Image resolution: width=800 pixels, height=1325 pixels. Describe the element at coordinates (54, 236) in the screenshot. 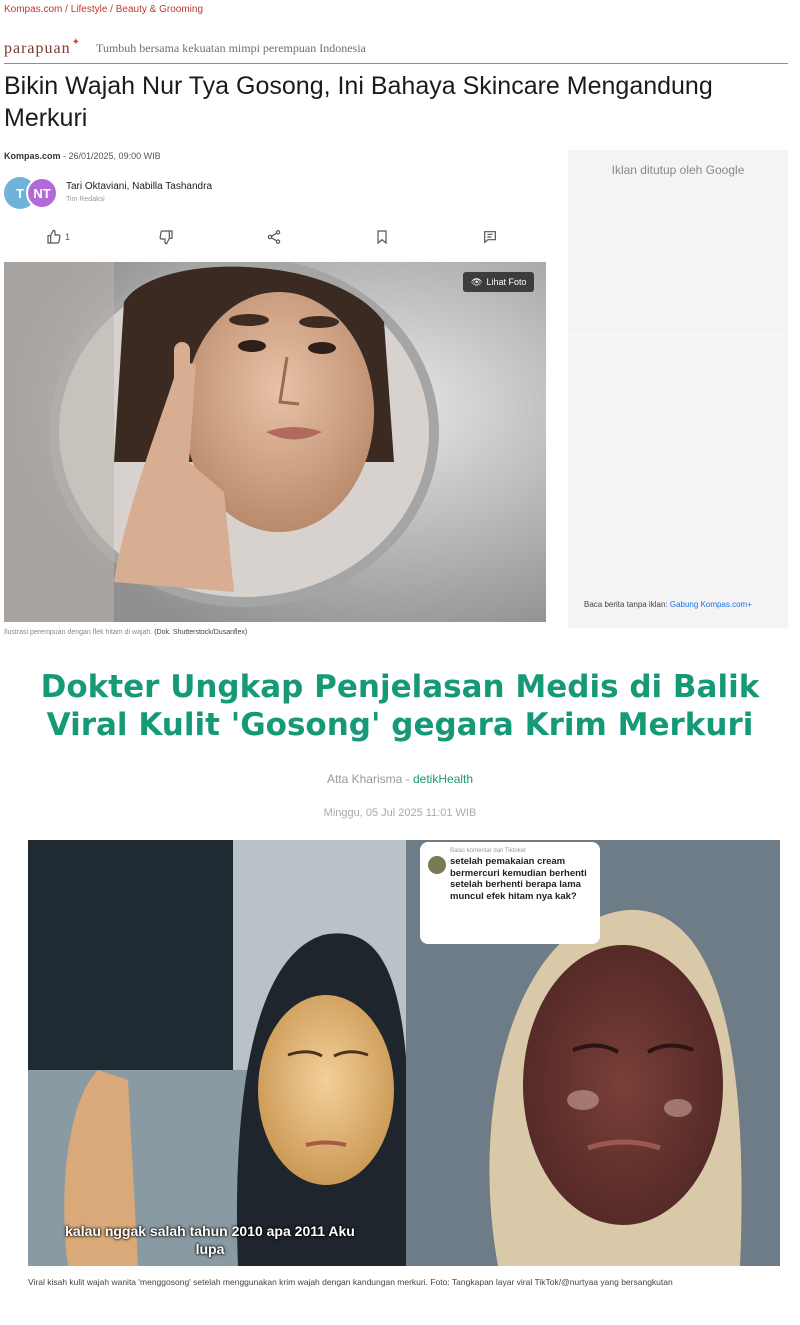

I see `thumbs-up-icon` at that location.